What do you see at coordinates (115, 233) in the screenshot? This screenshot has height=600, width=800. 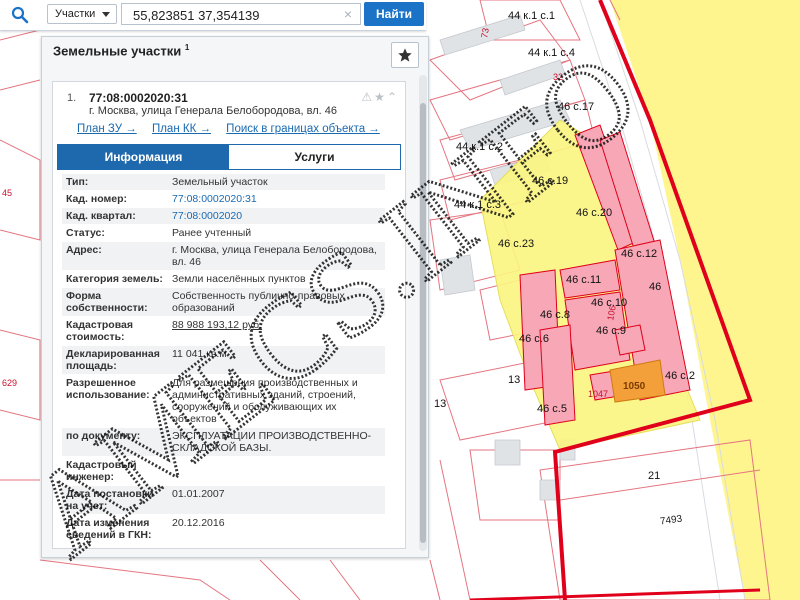 I see `attr-key: Статус:` at bounding box center [115, 233].